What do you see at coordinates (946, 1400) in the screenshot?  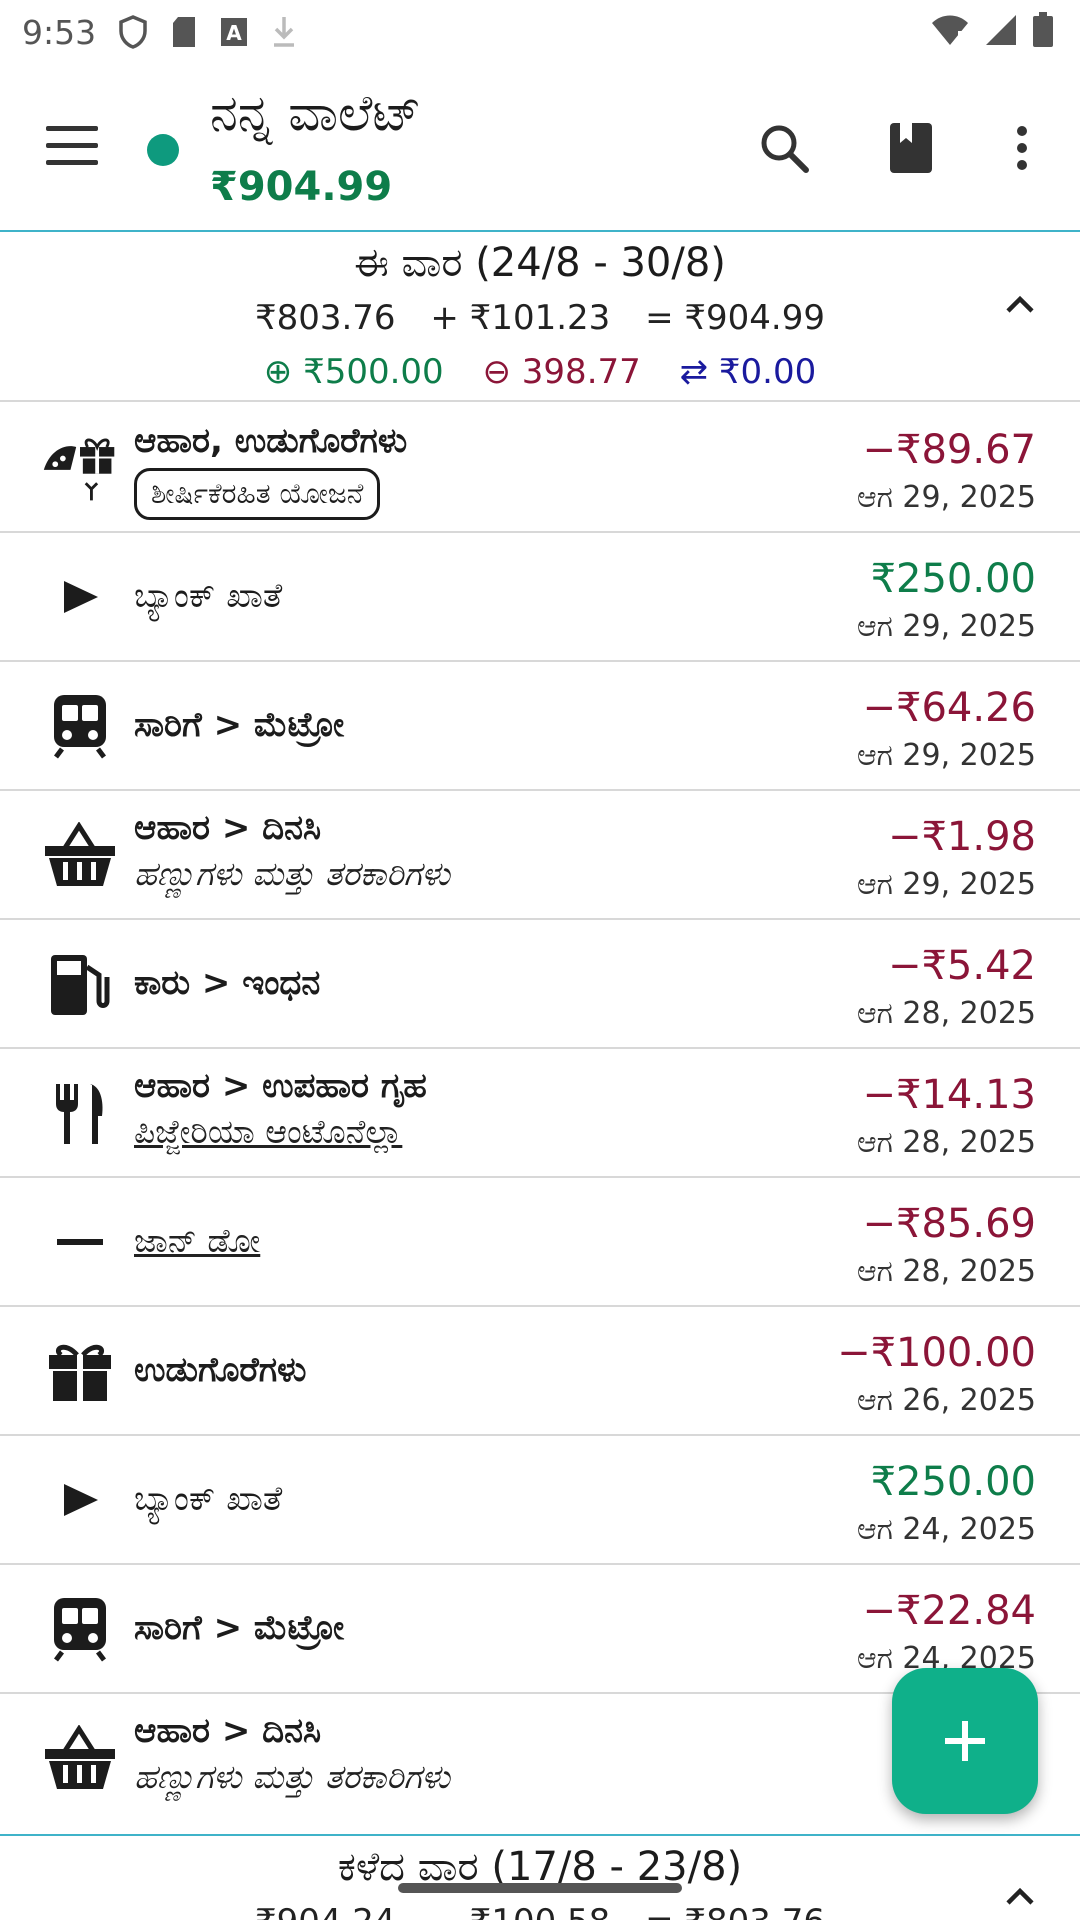 I see `transaction-date: ಆಗ 26, 2025` at bounding box center [946, 1400].